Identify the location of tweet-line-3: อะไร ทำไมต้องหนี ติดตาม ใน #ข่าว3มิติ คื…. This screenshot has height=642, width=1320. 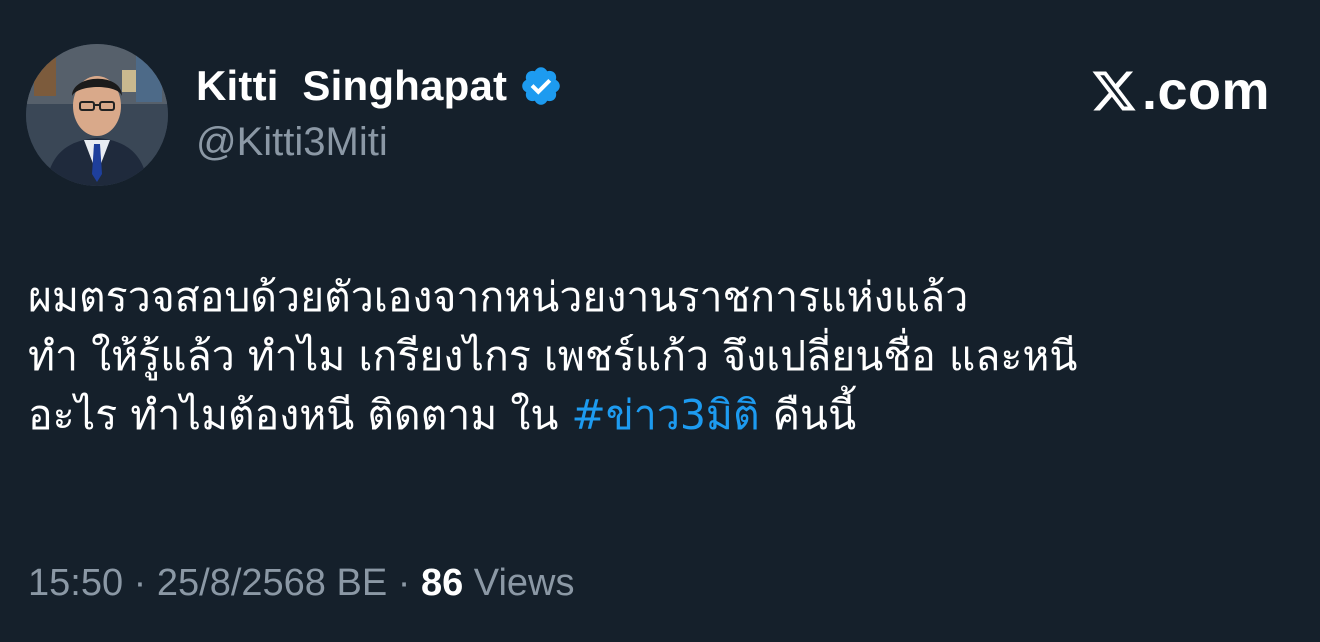
(663, 415).